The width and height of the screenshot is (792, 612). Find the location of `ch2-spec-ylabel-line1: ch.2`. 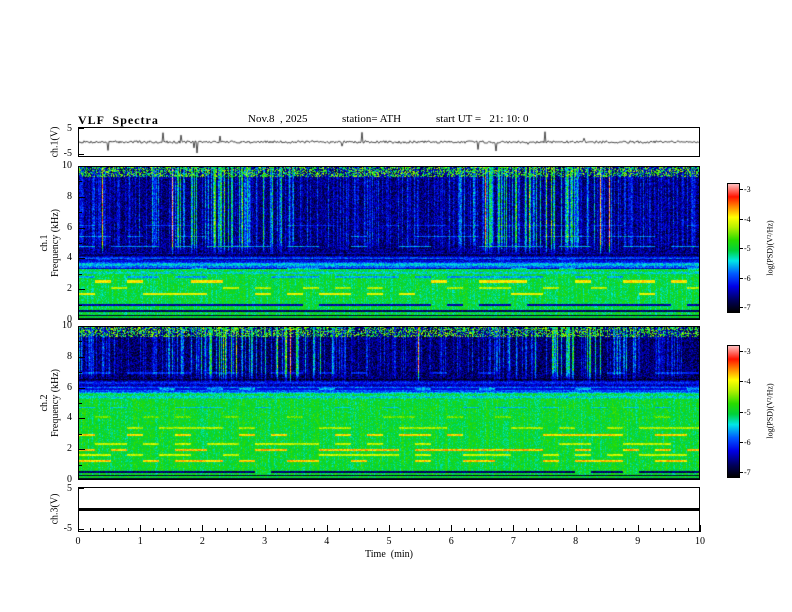

ch2-spec-ylabel-line1: ch.2 is located at coordinates (44, 403).